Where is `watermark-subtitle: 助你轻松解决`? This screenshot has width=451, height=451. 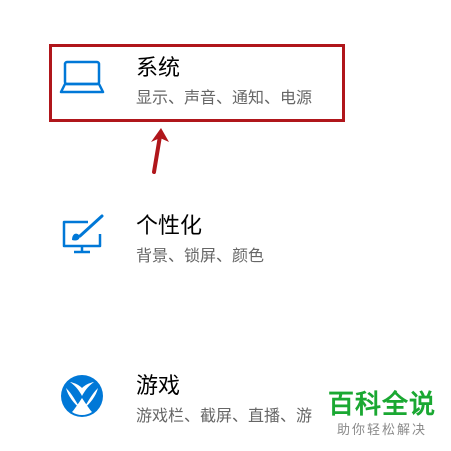
watermark-subtitle: 助你轻松解决 is located at coordinates (381, 430).